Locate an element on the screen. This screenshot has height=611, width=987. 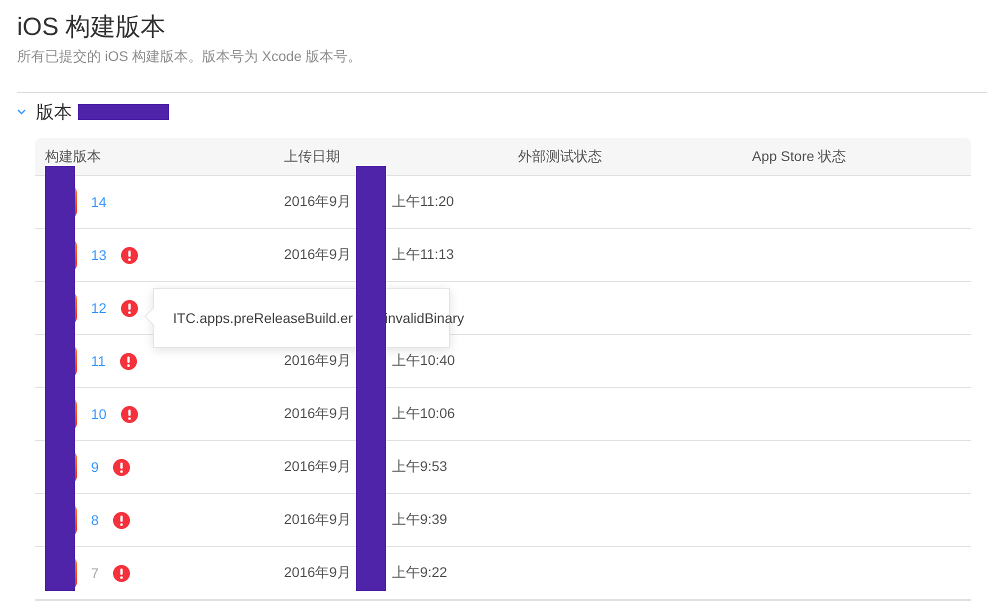
tooltip-text: ITC.apps.preReleaseBuild.er is located at coordinates (263, 318).